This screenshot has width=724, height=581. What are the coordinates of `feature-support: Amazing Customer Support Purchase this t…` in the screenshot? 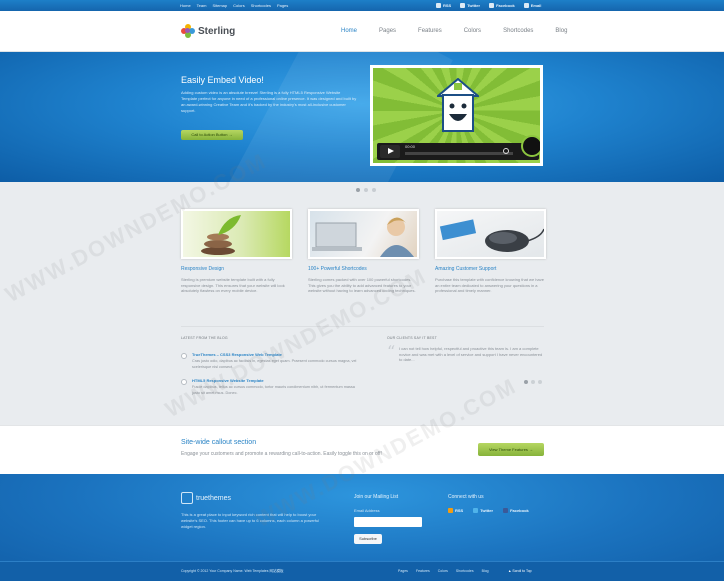 It's located at (490, 251).